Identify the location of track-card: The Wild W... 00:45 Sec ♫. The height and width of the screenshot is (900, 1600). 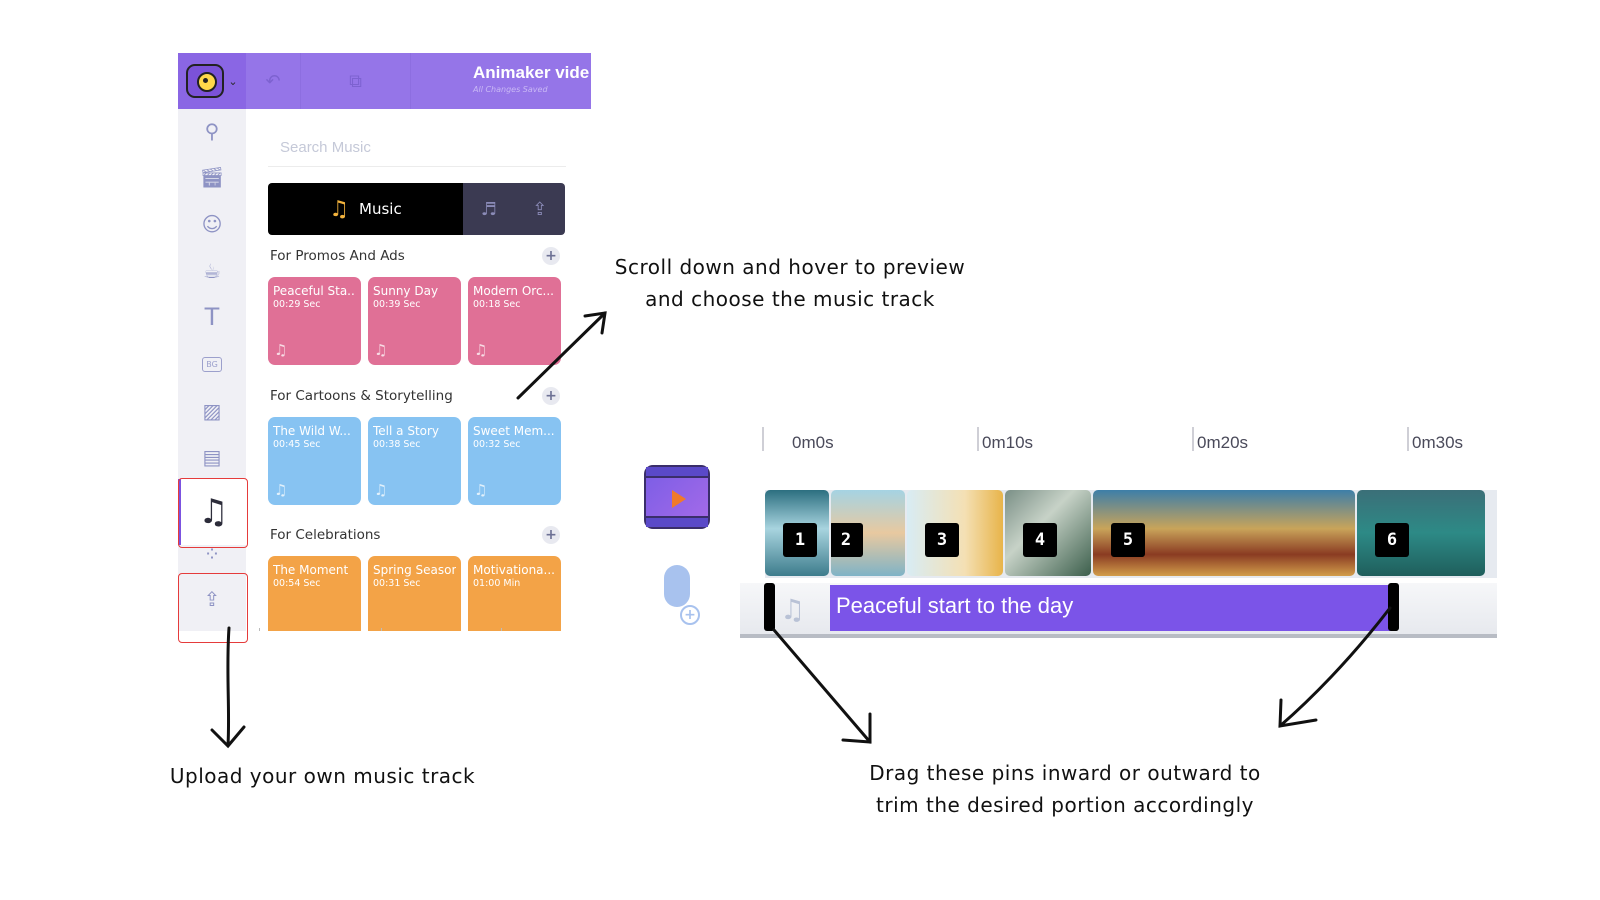
(314, 461).